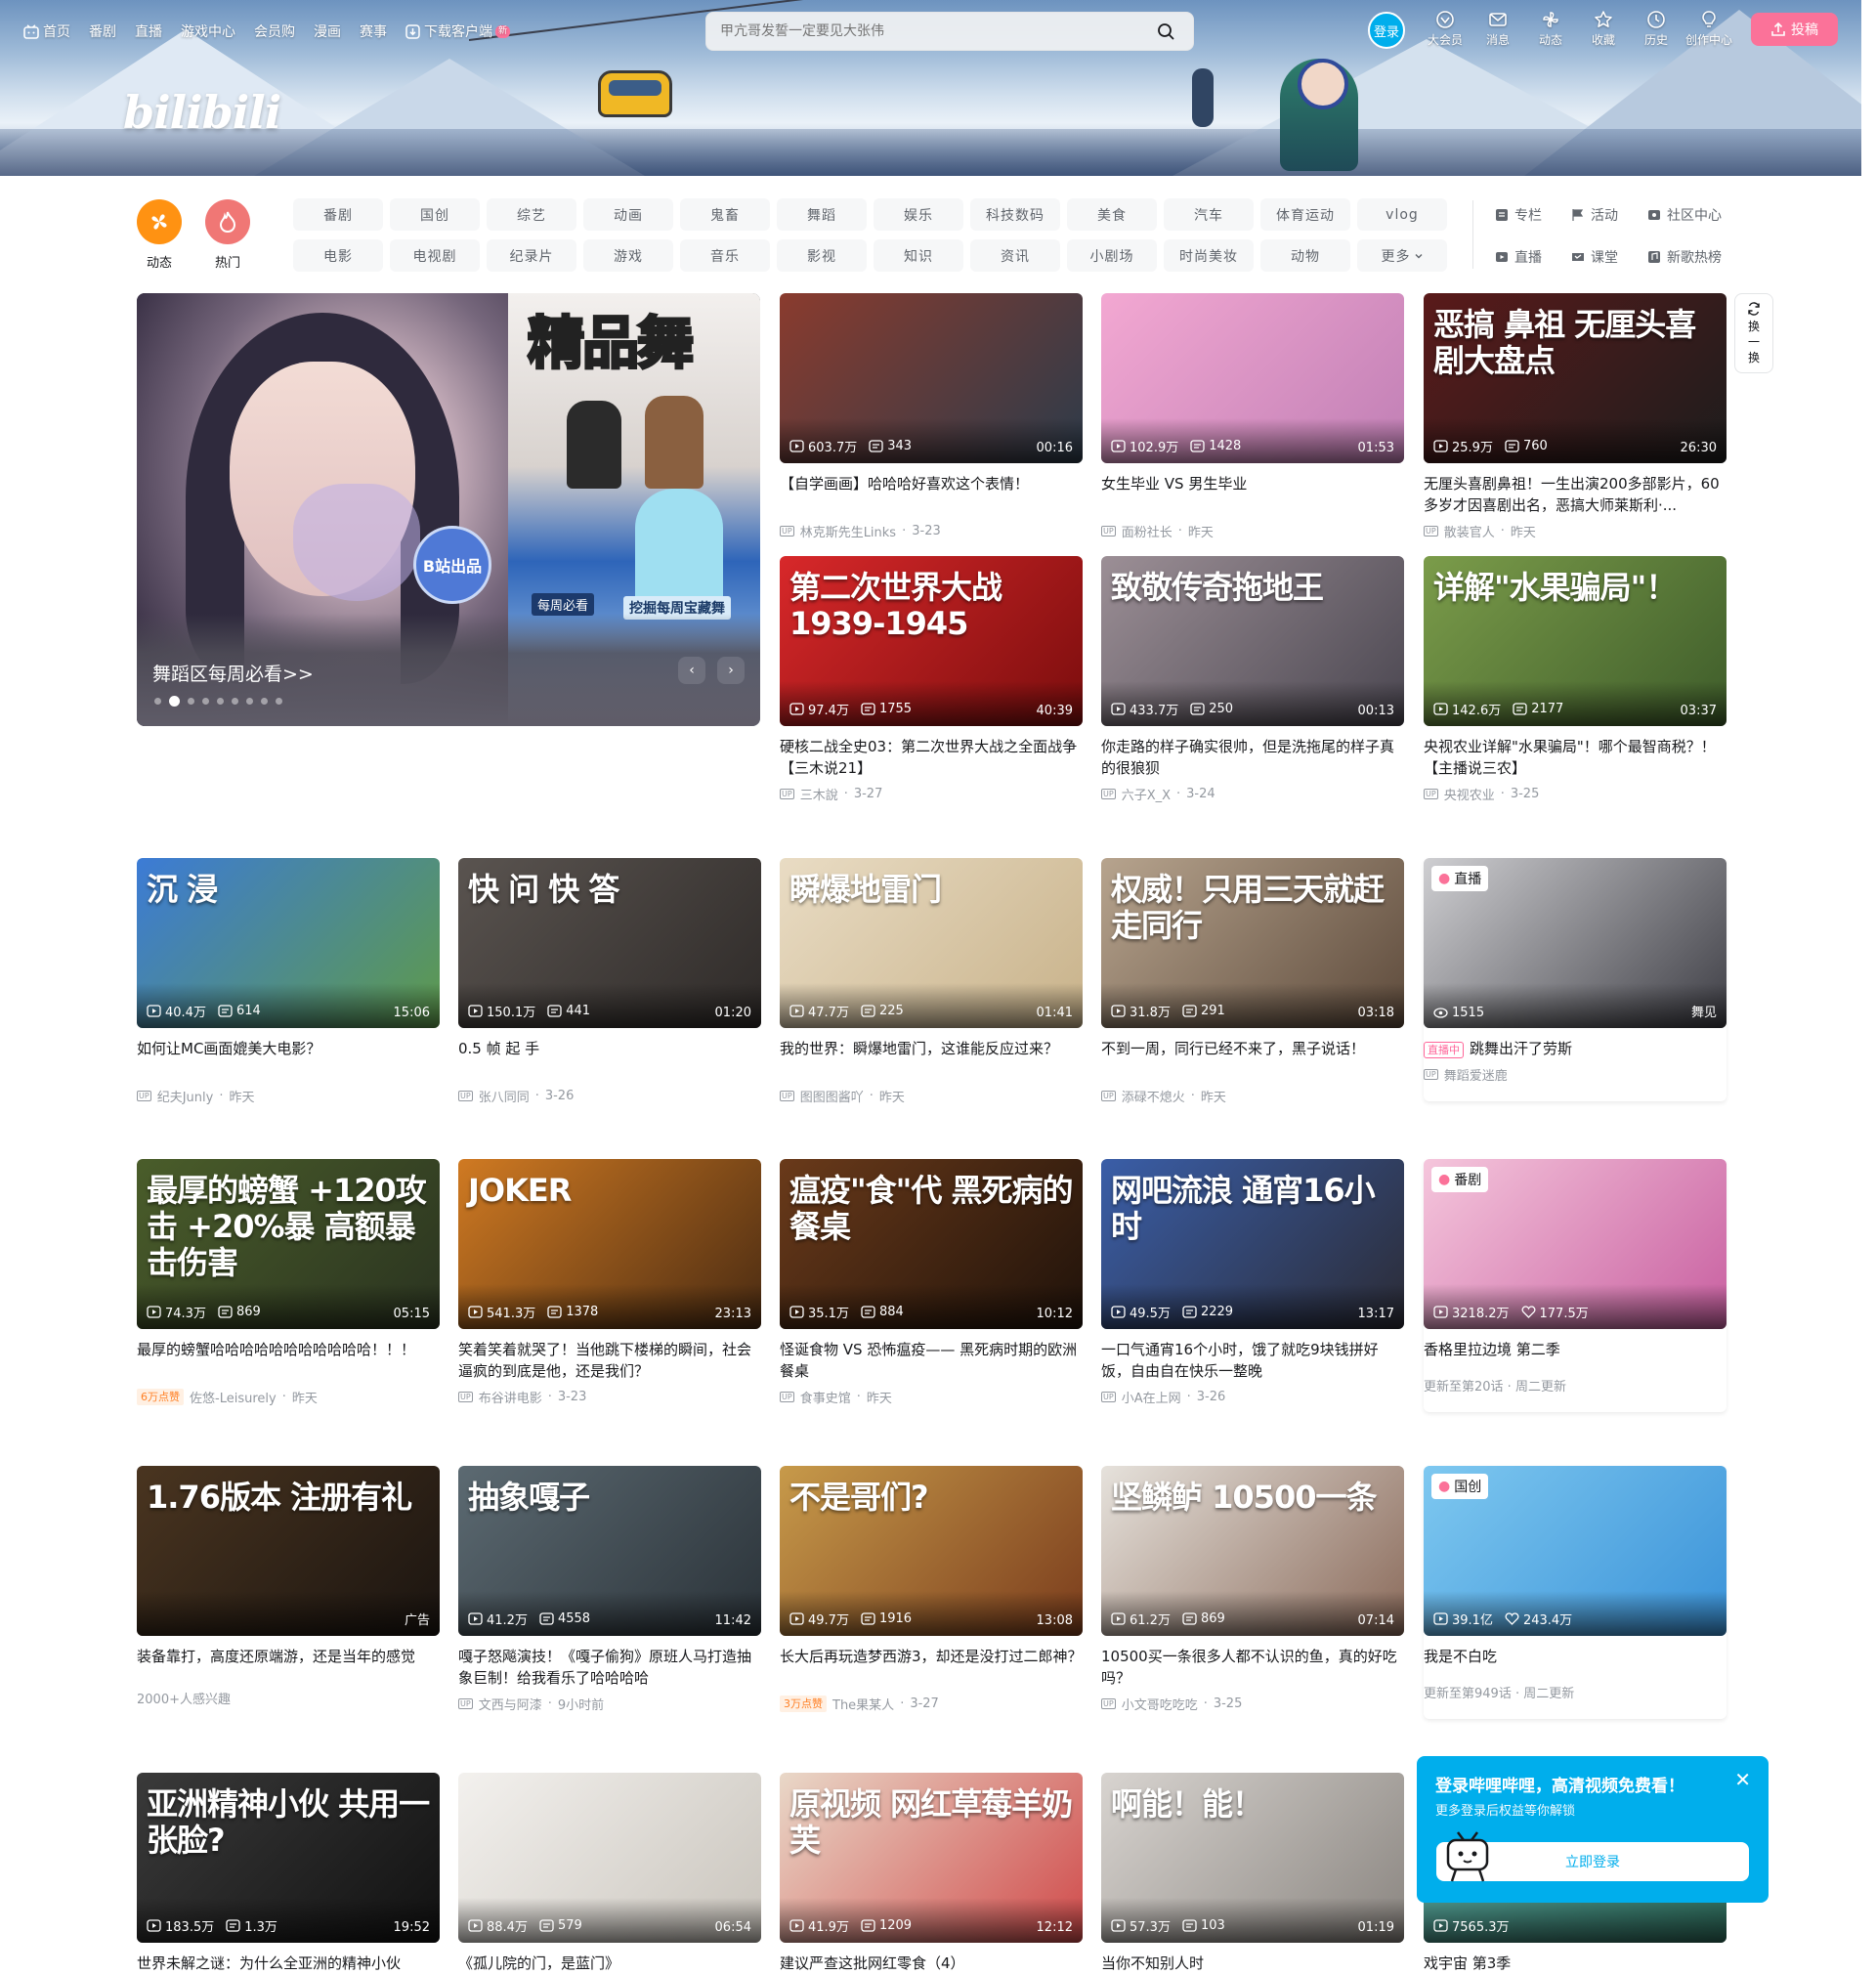  What do you see at coordinates (1252, 1551) in the screenshot?
I see `video-thumbnail: 坚鳞鲈 10500一条 61.2万 869 07:14` at bounding box center [1252, 1551].